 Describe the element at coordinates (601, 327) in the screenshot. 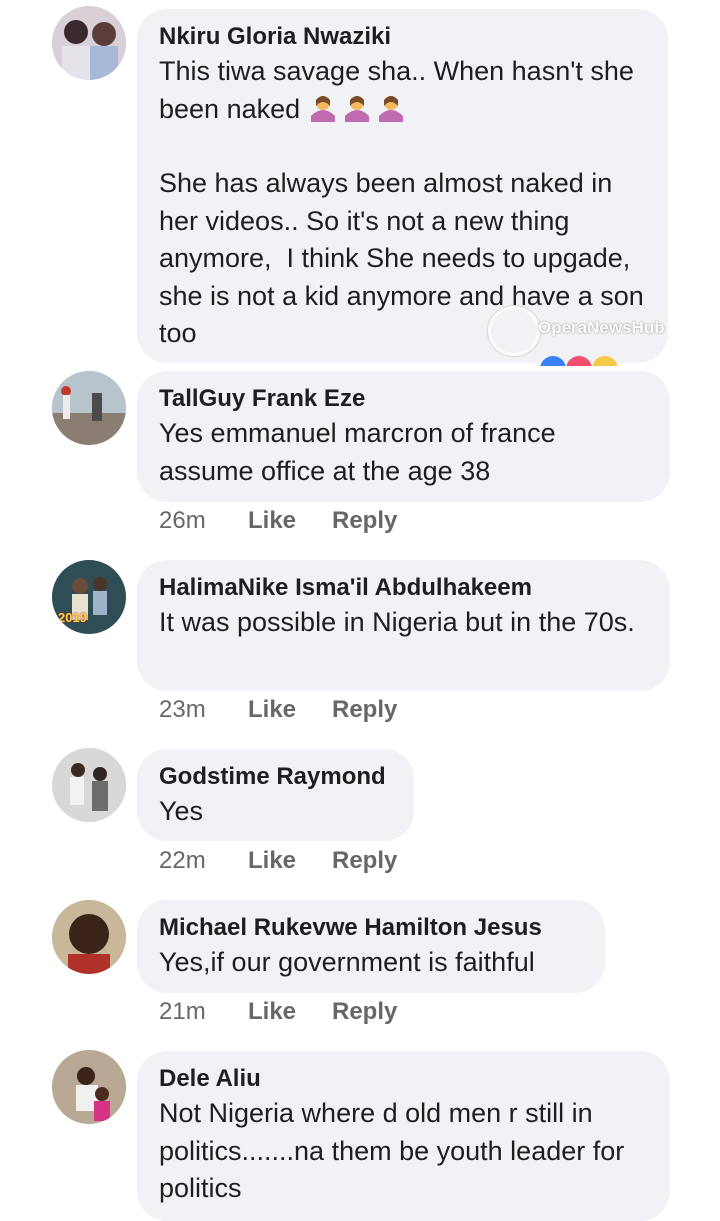

I see `watermark: OperaNewsHub` at that location.